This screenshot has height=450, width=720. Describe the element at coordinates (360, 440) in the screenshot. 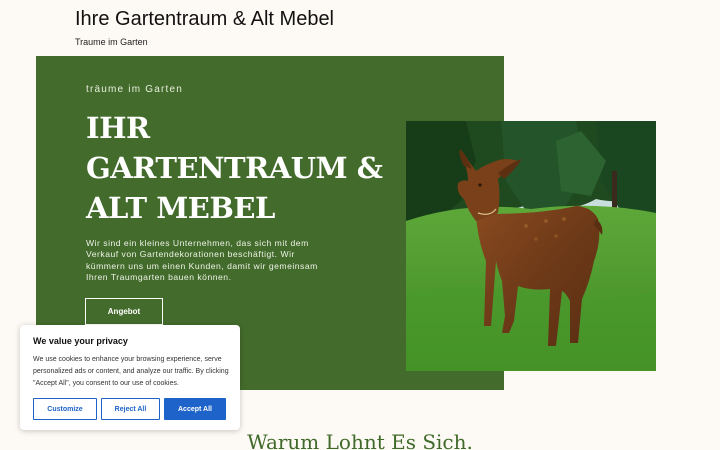

I see `section-heading: Warum Lohnt Es Sich.` at that location.